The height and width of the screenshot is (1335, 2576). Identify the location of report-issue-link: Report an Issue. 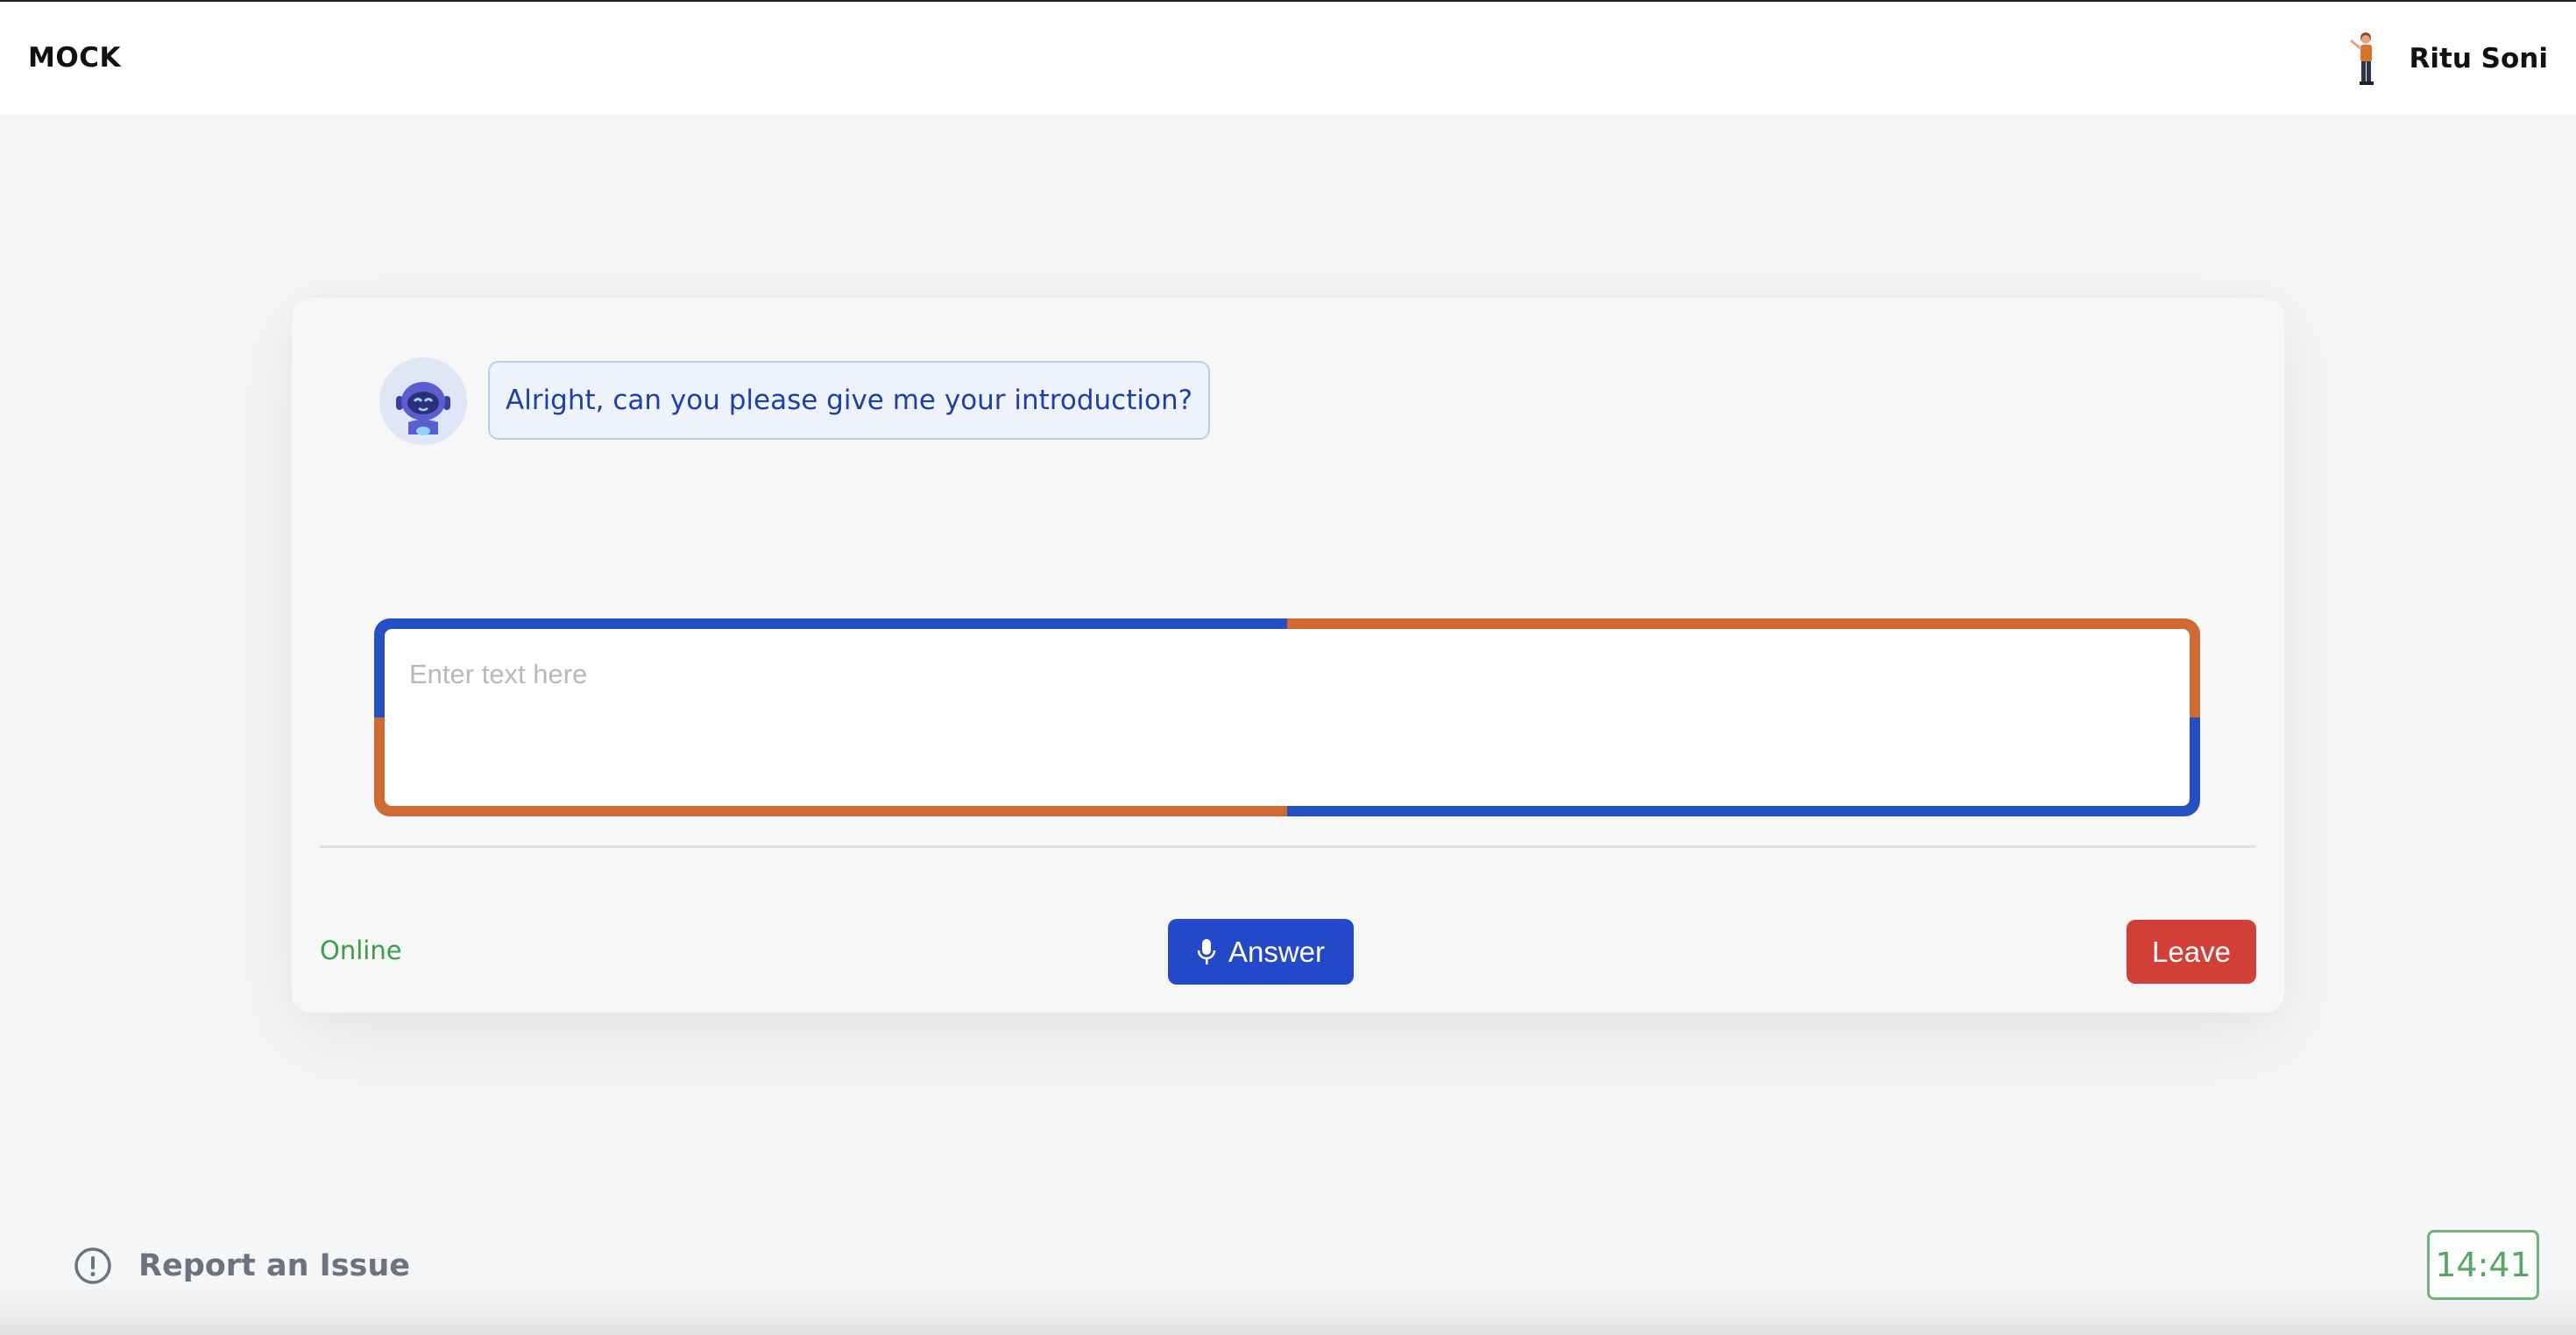
(242, 1266).